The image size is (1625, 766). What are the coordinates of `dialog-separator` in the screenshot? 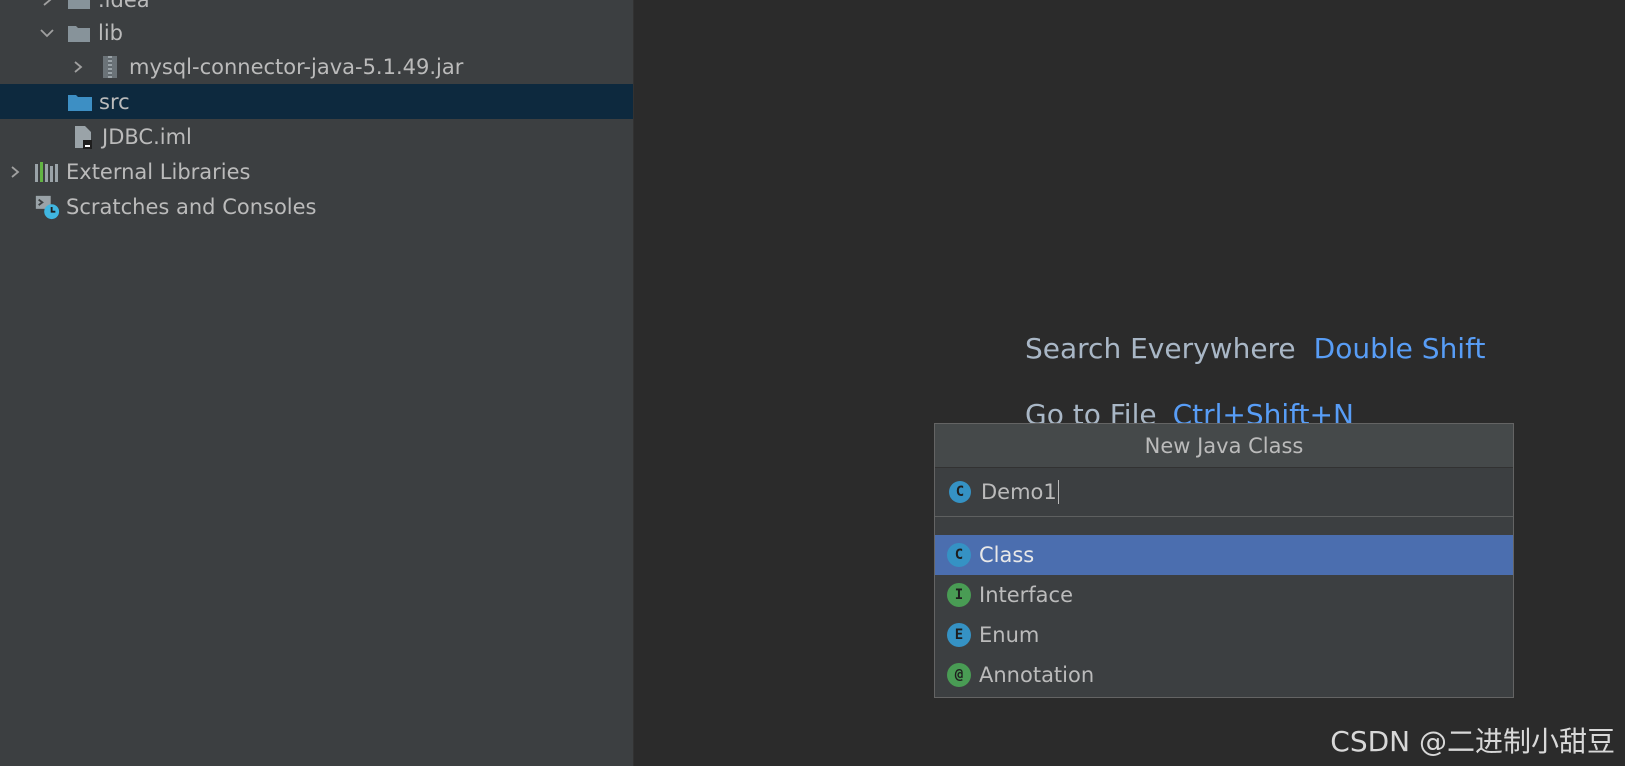 It's located at (1224, 526).